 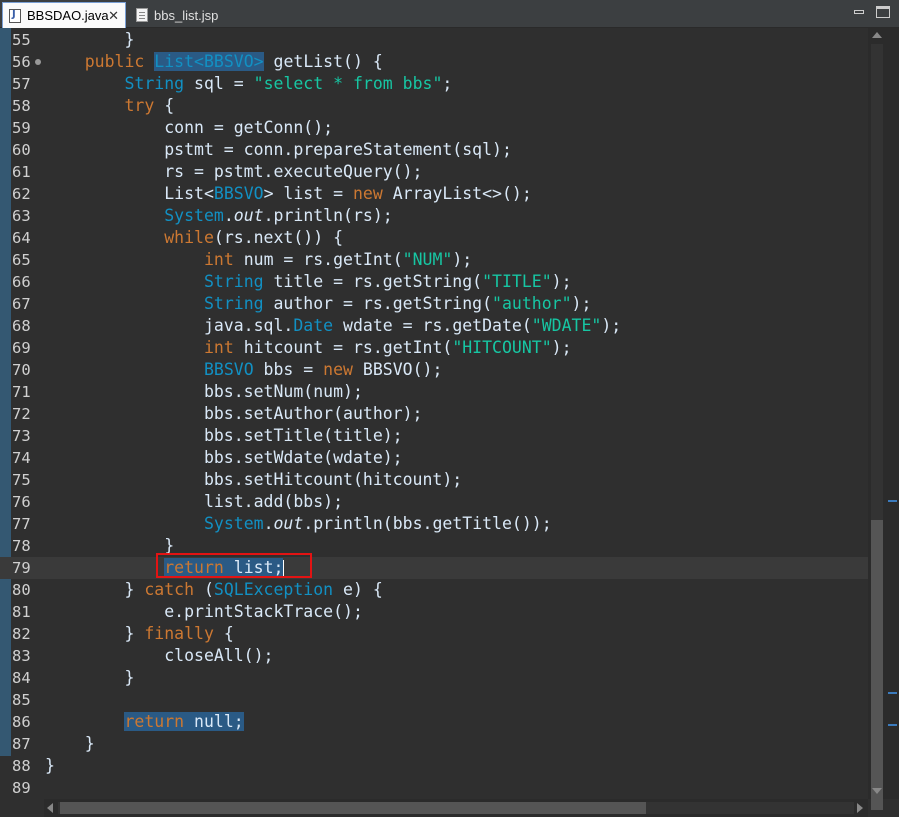 I want to click on code-text: bbs.setNum(num);, so click(x=204, y=392).